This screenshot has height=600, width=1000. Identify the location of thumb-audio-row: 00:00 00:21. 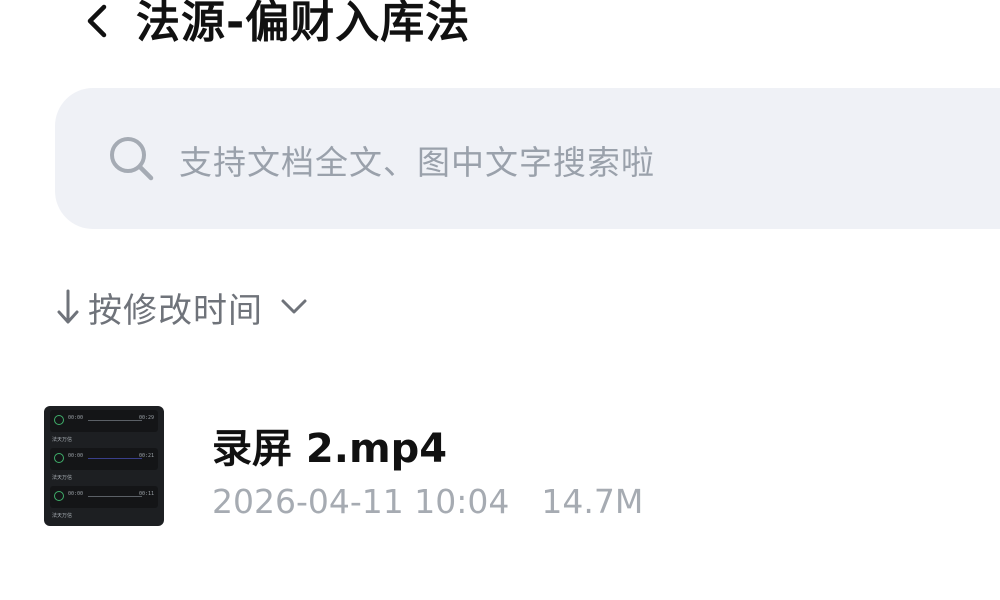
(104, 459).